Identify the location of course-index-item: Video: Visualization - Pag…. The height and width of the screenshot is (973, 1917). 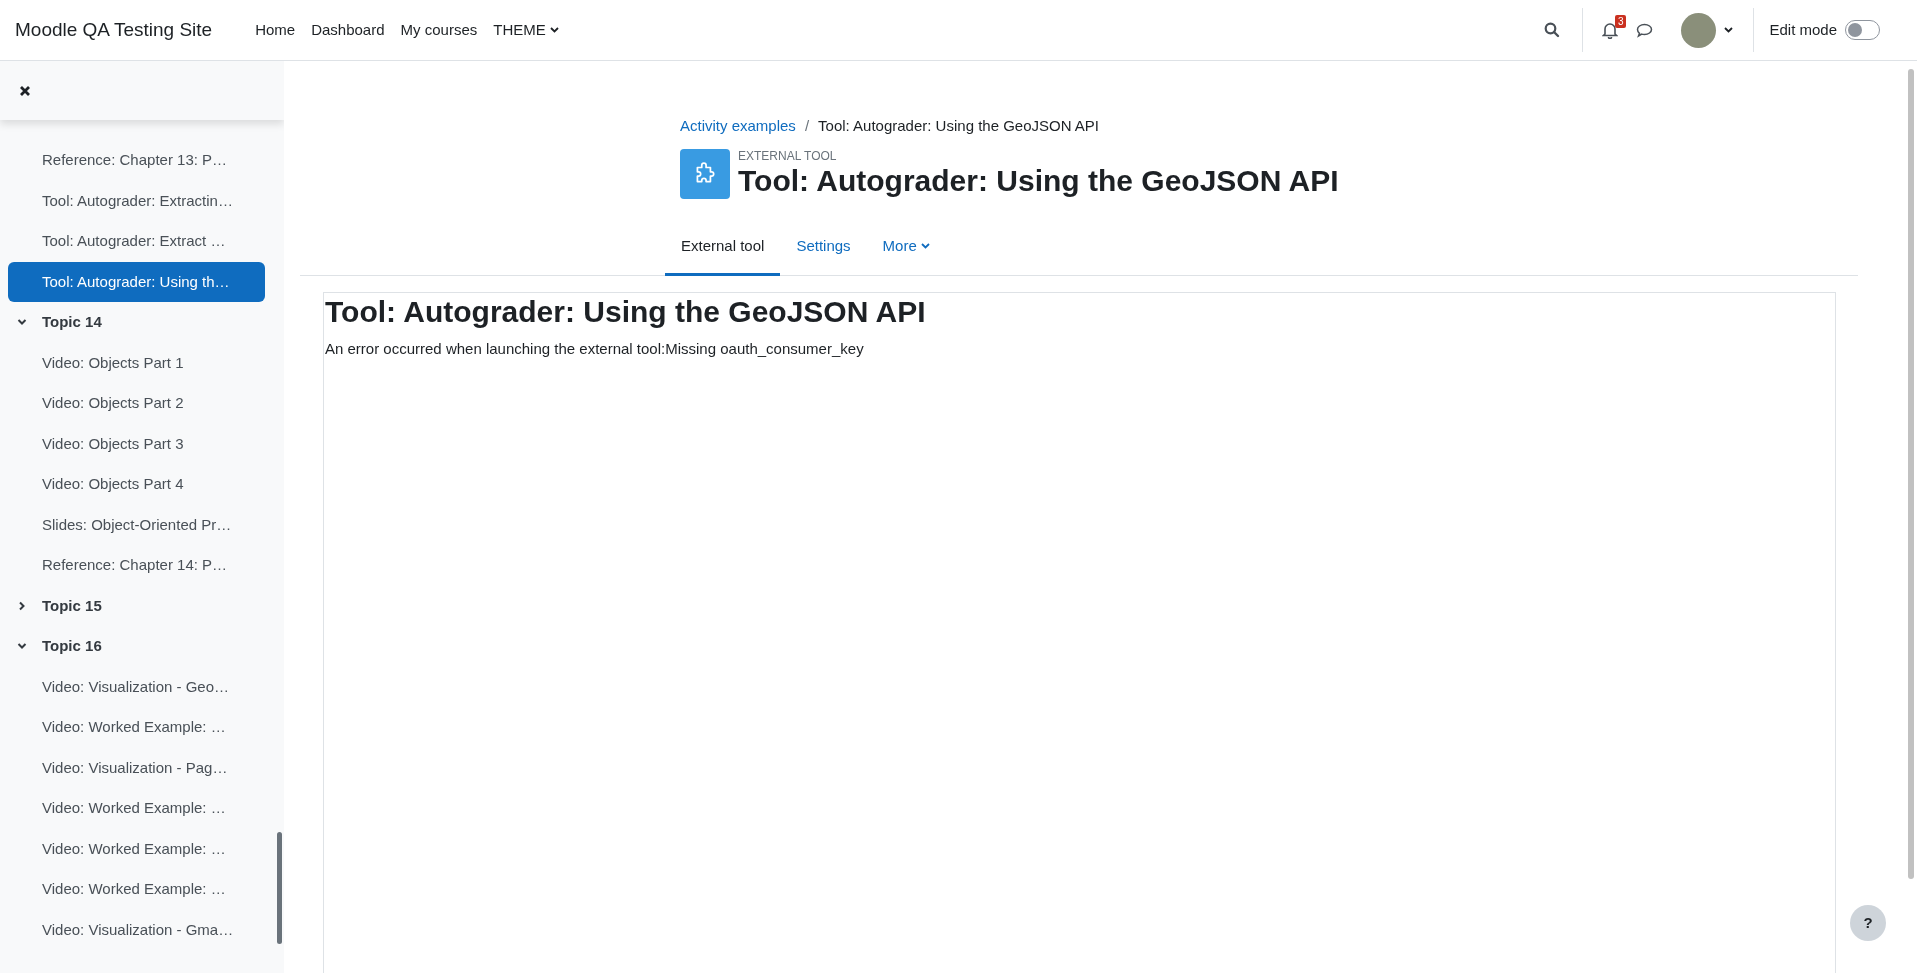
(136, 767).